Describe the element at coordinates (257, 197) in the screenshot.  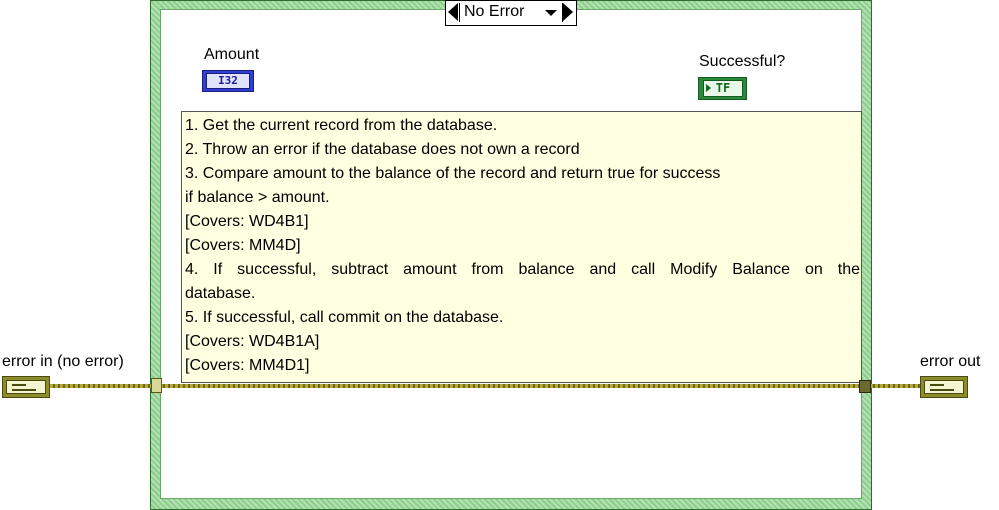
I see `comment-line: if balance > amount.` at that location.